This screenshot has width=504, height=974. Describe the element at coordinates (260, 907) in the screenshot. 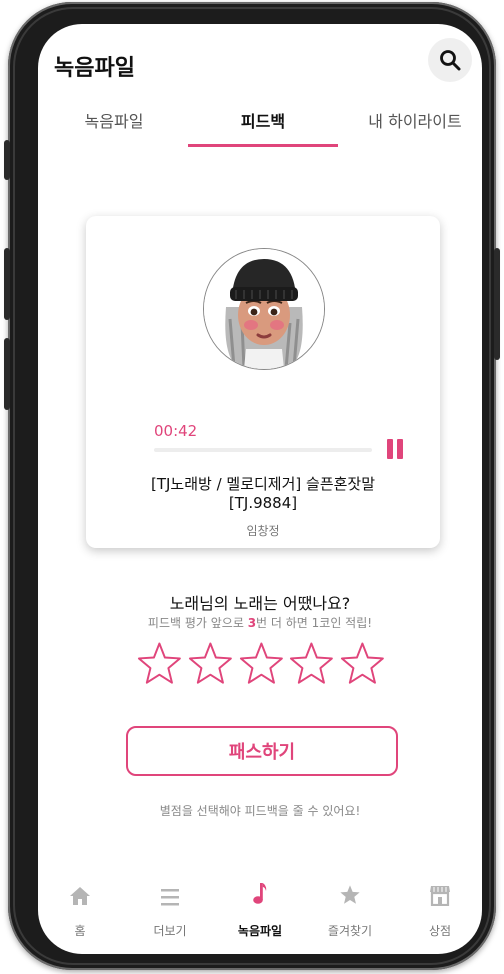

I see `nav-item-recordings: 녹음파일` at that location.